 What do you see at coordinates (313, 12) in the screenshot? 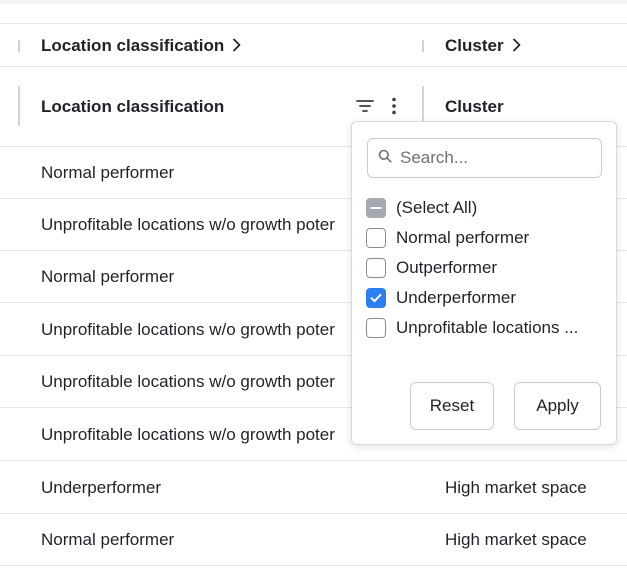
I see `top-toolbar-strip` at bounding box center [313, 12].